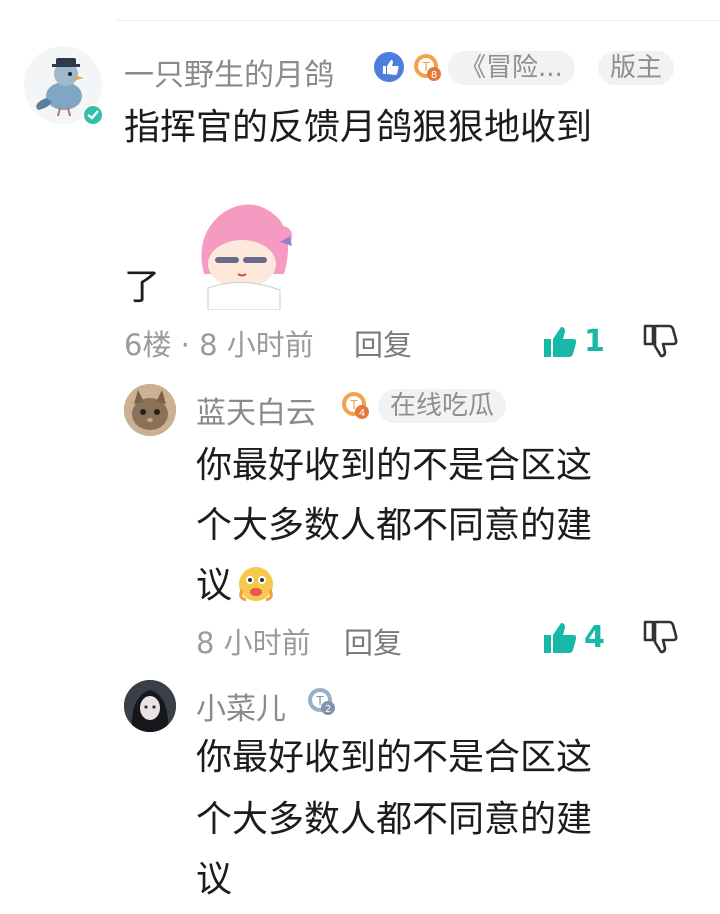  Describe the element at coordinates (594, 637) in the screenshot. I see `like-count: 4` at that location.